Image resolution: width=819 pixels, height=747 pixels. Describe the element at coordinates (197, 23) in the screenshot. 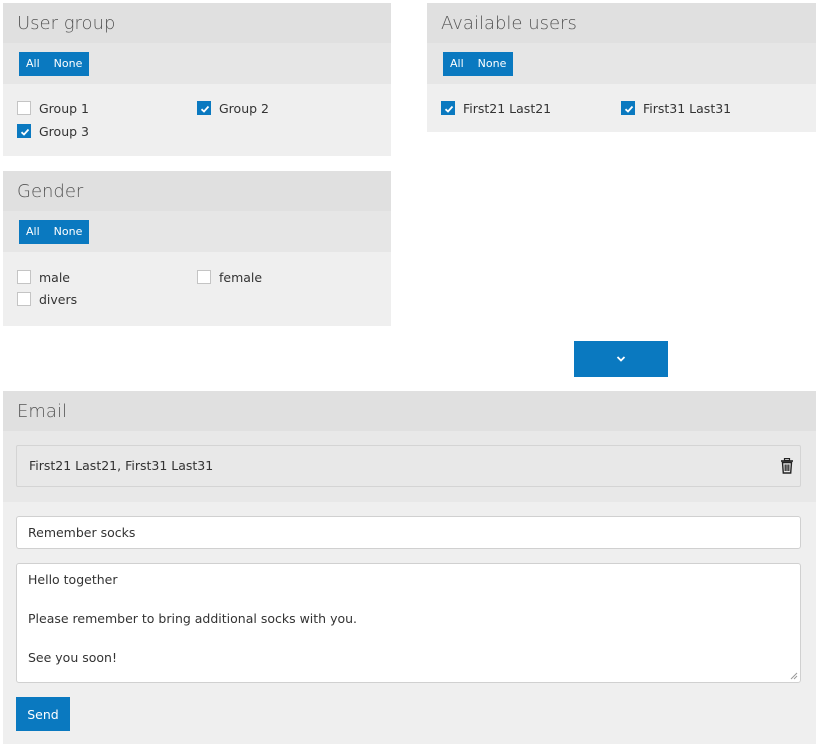

I see `user-group-title: User group` at that location.